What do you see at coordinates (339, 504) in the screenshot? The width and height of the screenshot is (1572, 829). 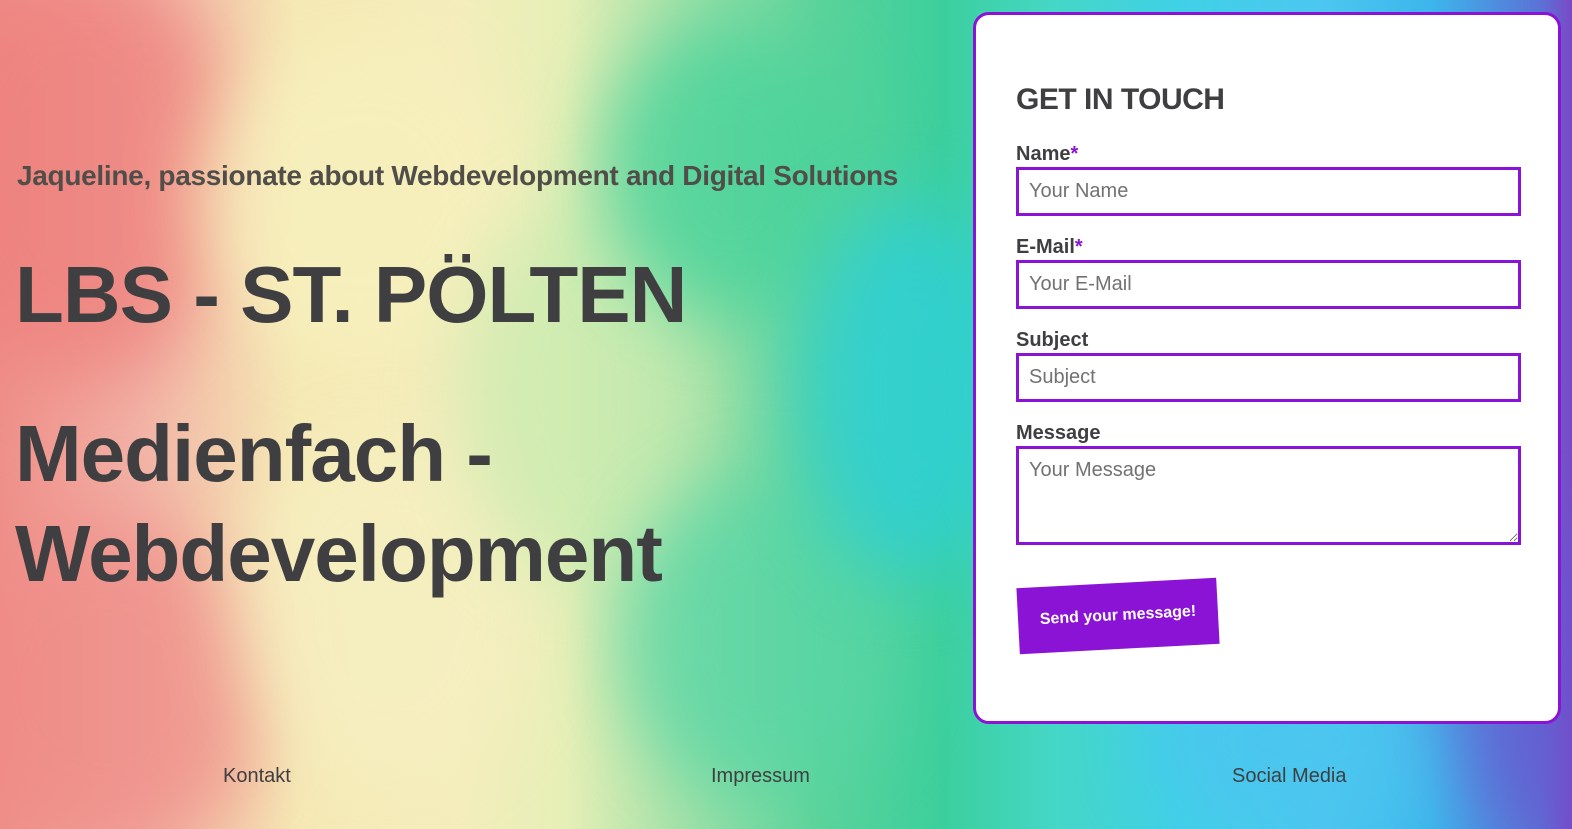 I see `hero-heading: Medienfach - Webdevelopment` at bounding box center [339, 504].